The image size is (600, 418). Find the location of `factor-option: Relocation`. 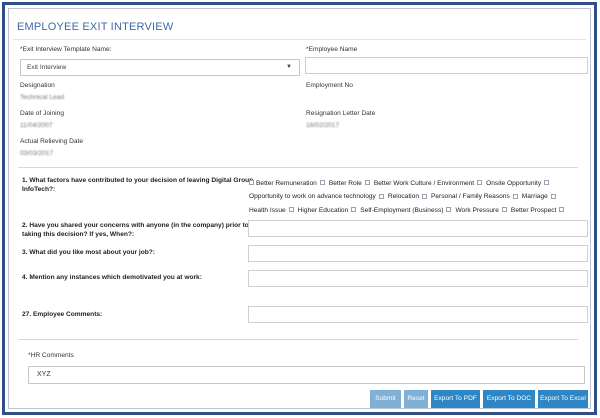

factor-option: Relocation is located at coordinates (408, 196).